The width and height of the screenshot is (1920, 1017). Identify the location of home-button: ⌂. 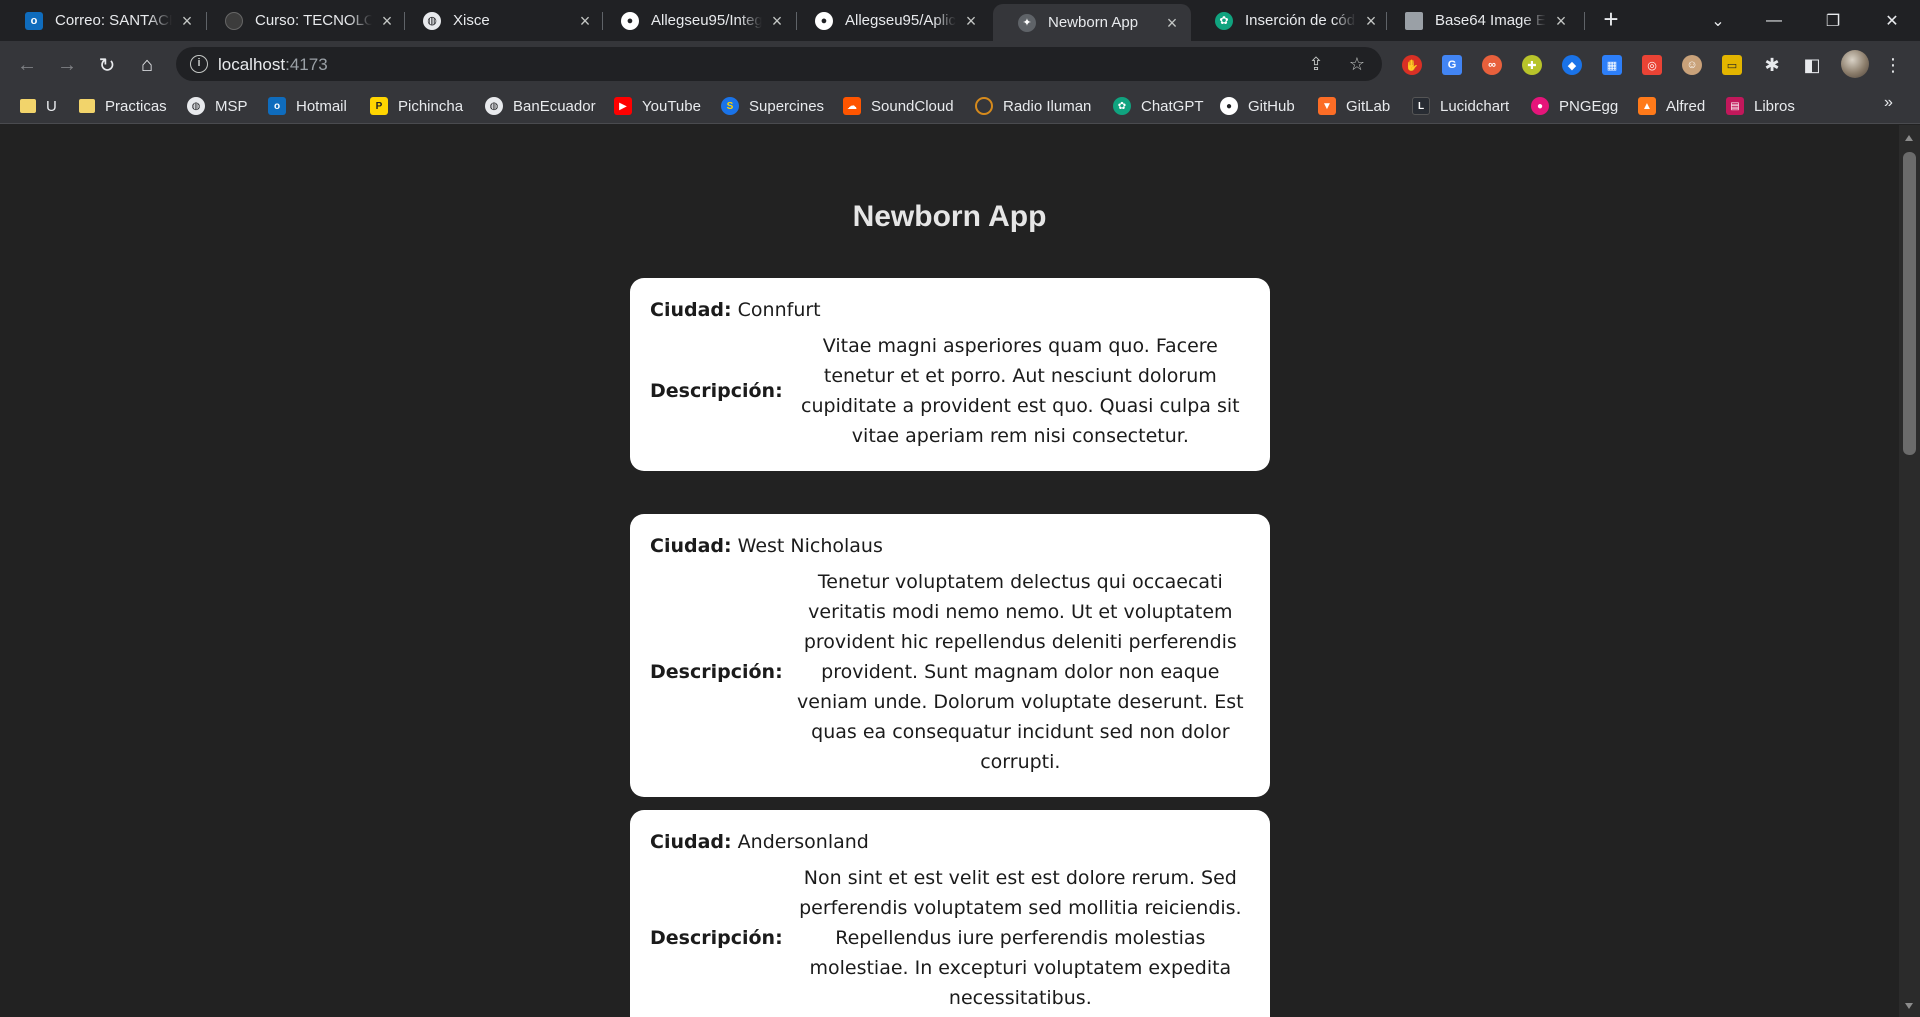
(147, 65).